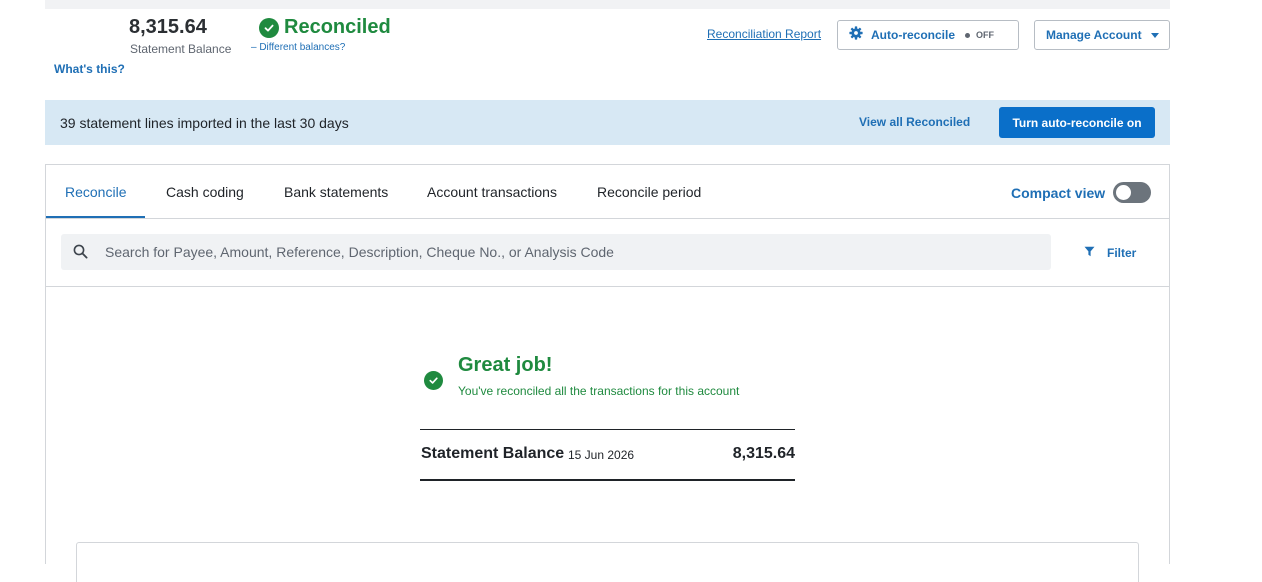 The image size is (1262, 582). What do you see at coordinates (95, 192) in the screenshot?
I see `tab-reconcile: Reconcile` at bounding box center [95, 192].